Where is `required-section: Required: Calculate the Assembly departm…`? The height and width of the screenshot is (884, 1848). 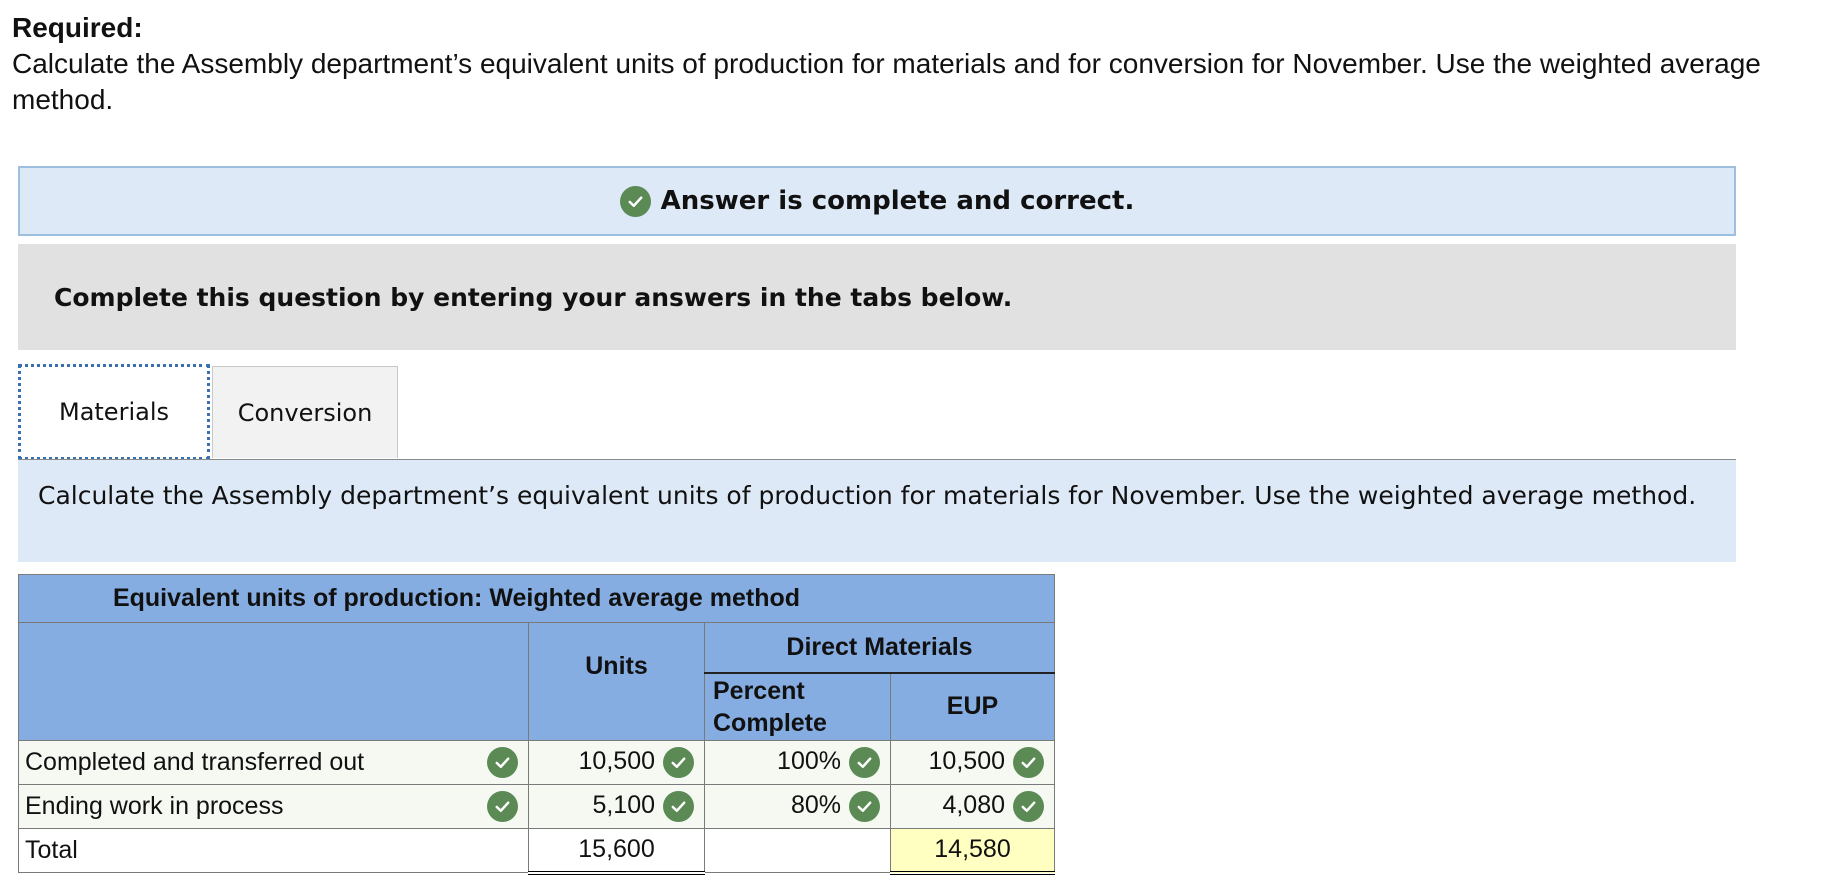
required-section: Required: Calculate the Assembly departm… is located at coordinates (902, 64).